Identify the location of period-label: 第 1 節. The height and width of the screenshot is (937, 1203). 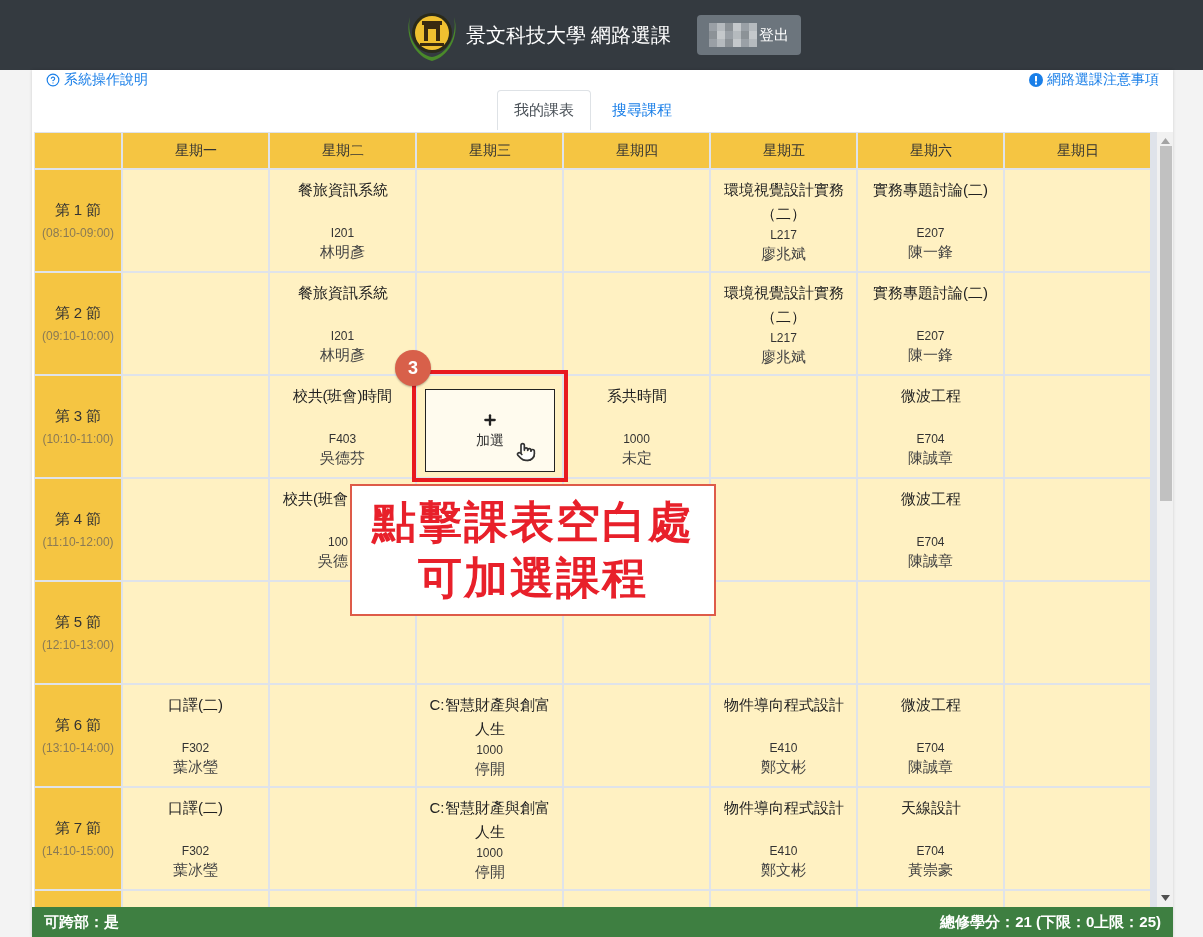
(78, 210).